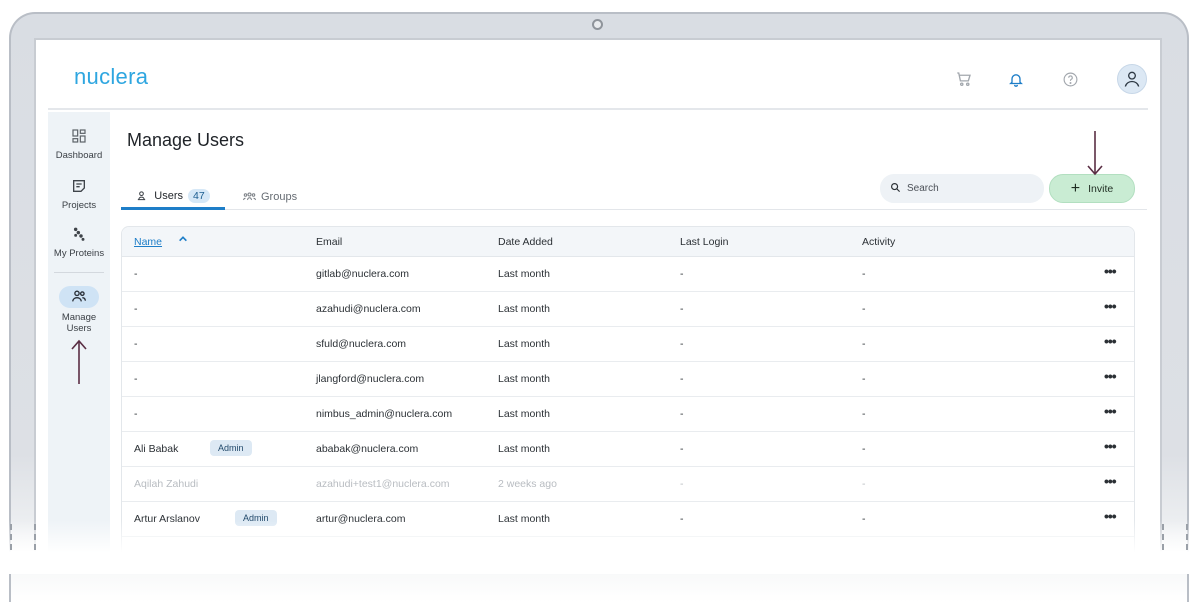 Image resolution: width=1200 pixels, height=602 pixels. Describe the element at coordinates (169, 195) in the screenshot. I see `tab-label: Users` at that location.